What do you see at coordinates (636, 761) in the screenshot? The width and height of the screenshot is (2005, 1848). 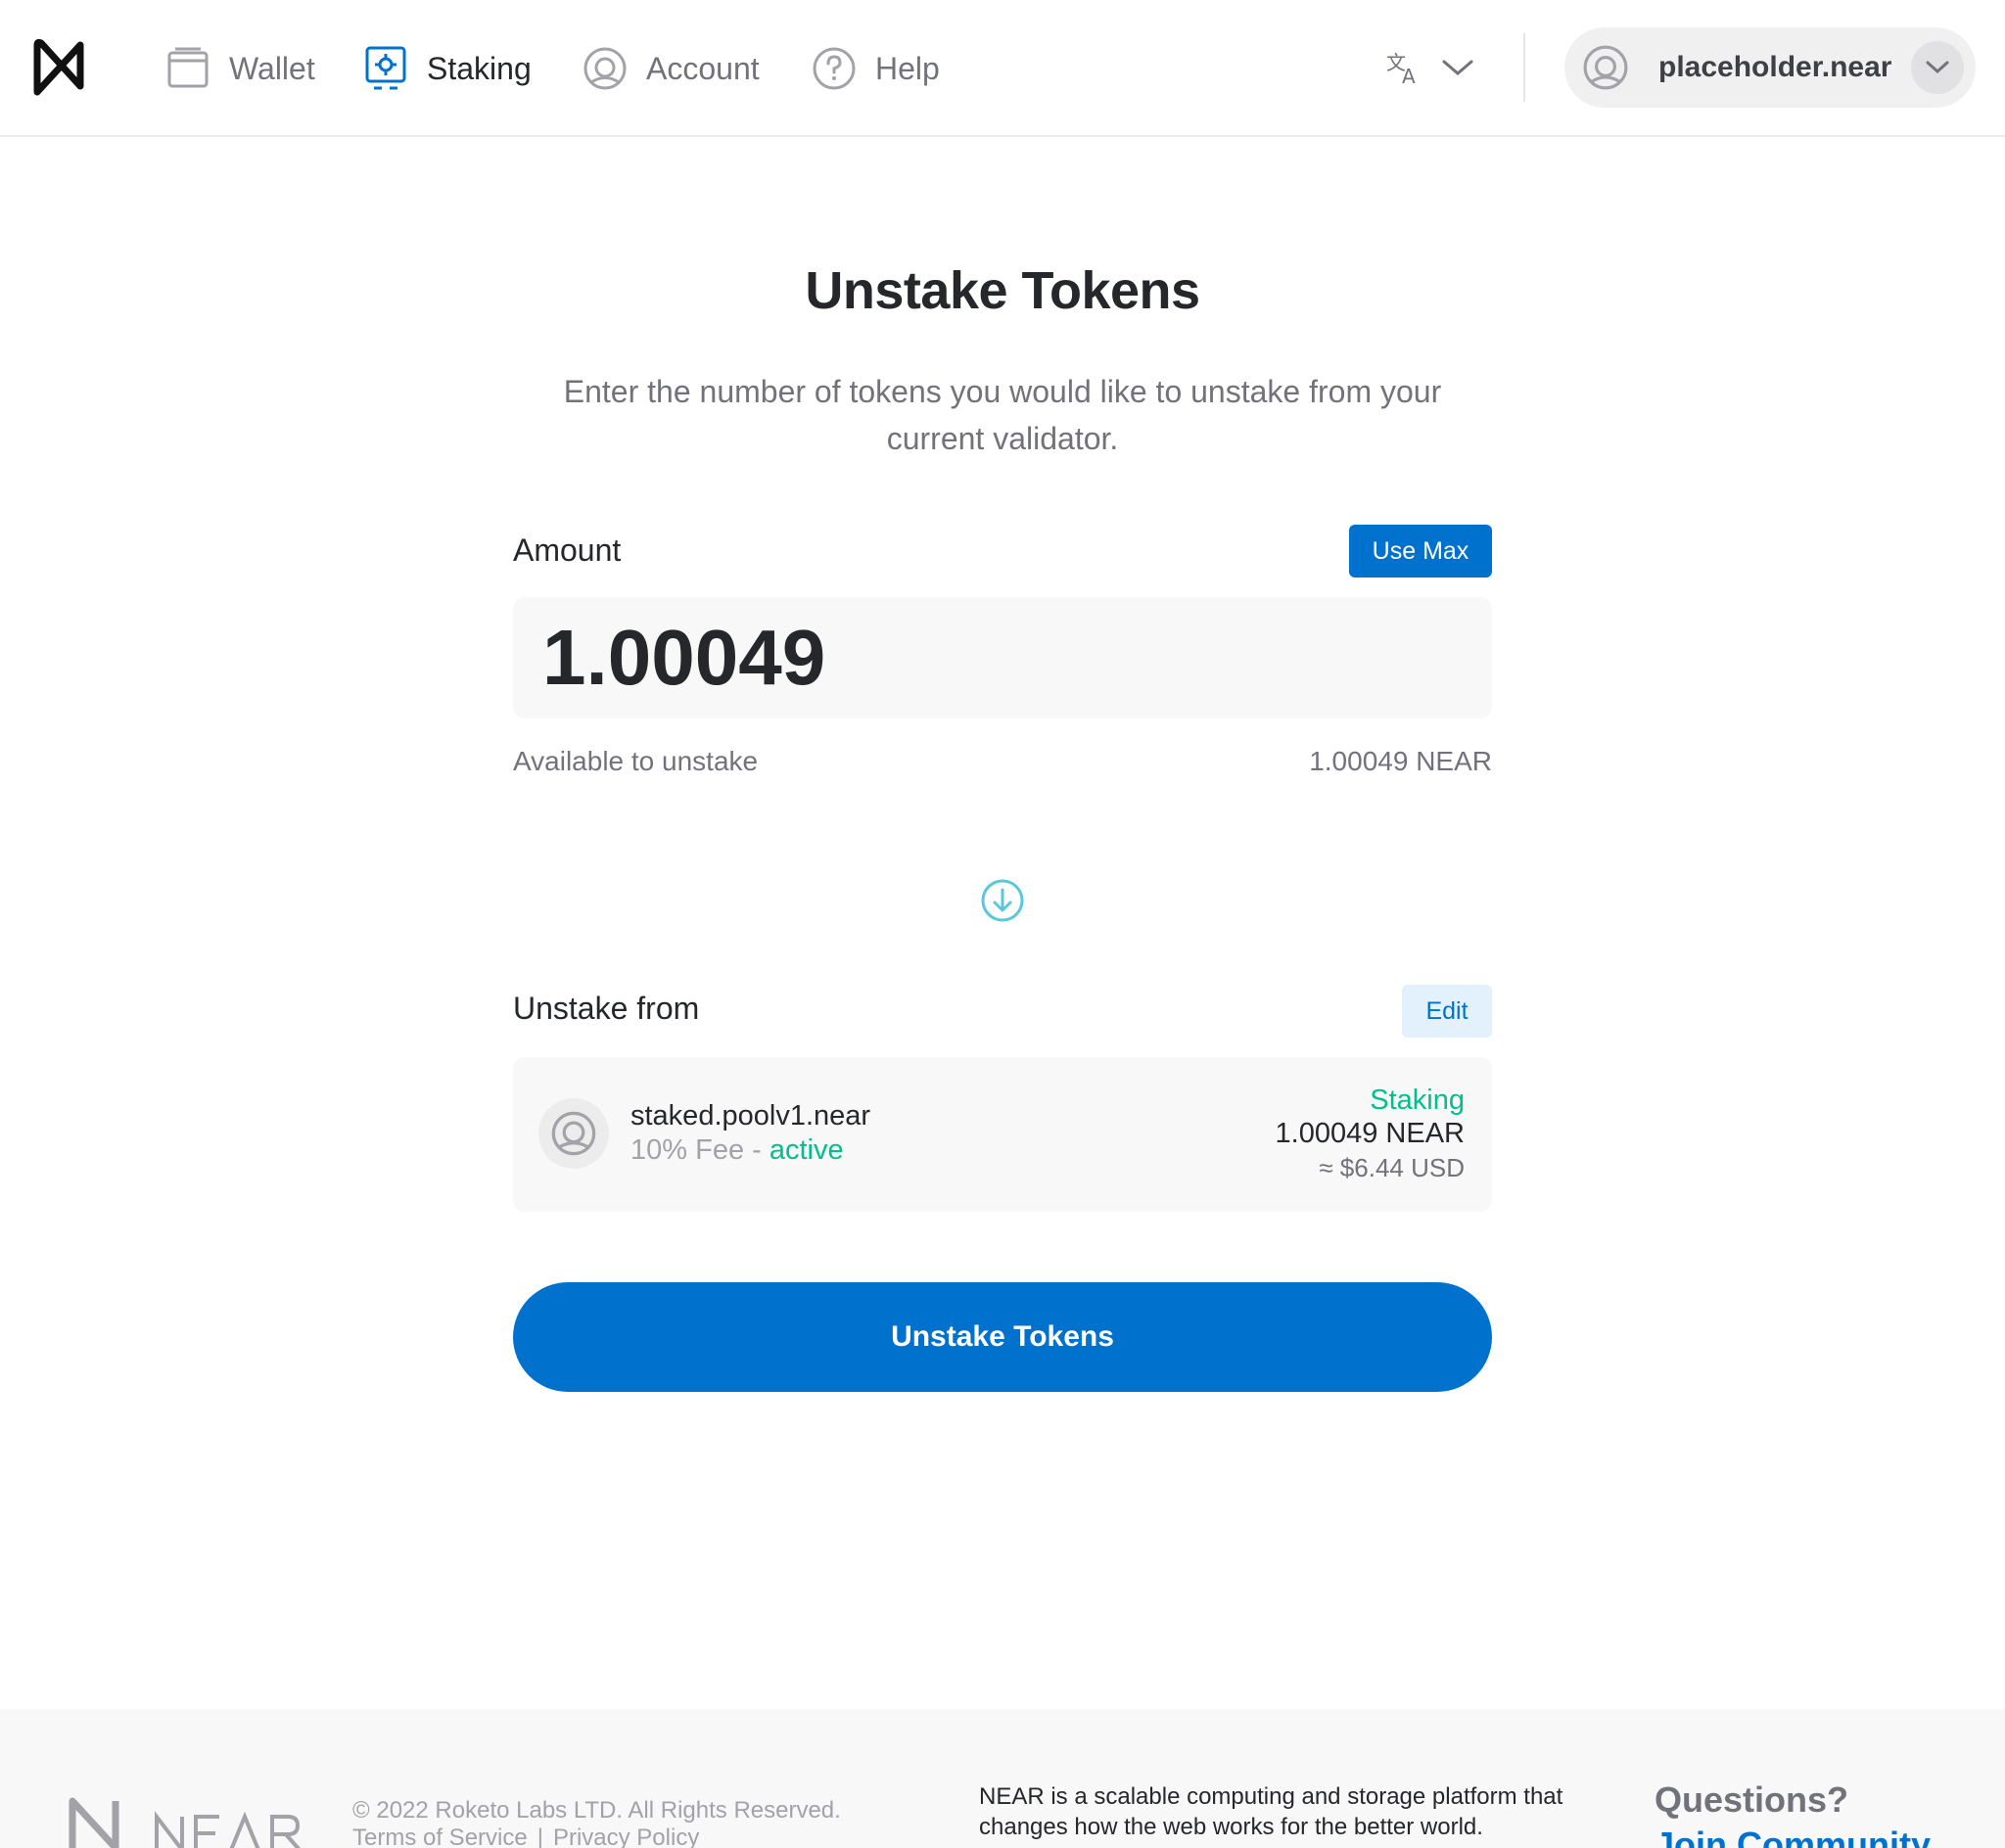 I see `available-label: Available to unstake` at bounding box center [636, 761].